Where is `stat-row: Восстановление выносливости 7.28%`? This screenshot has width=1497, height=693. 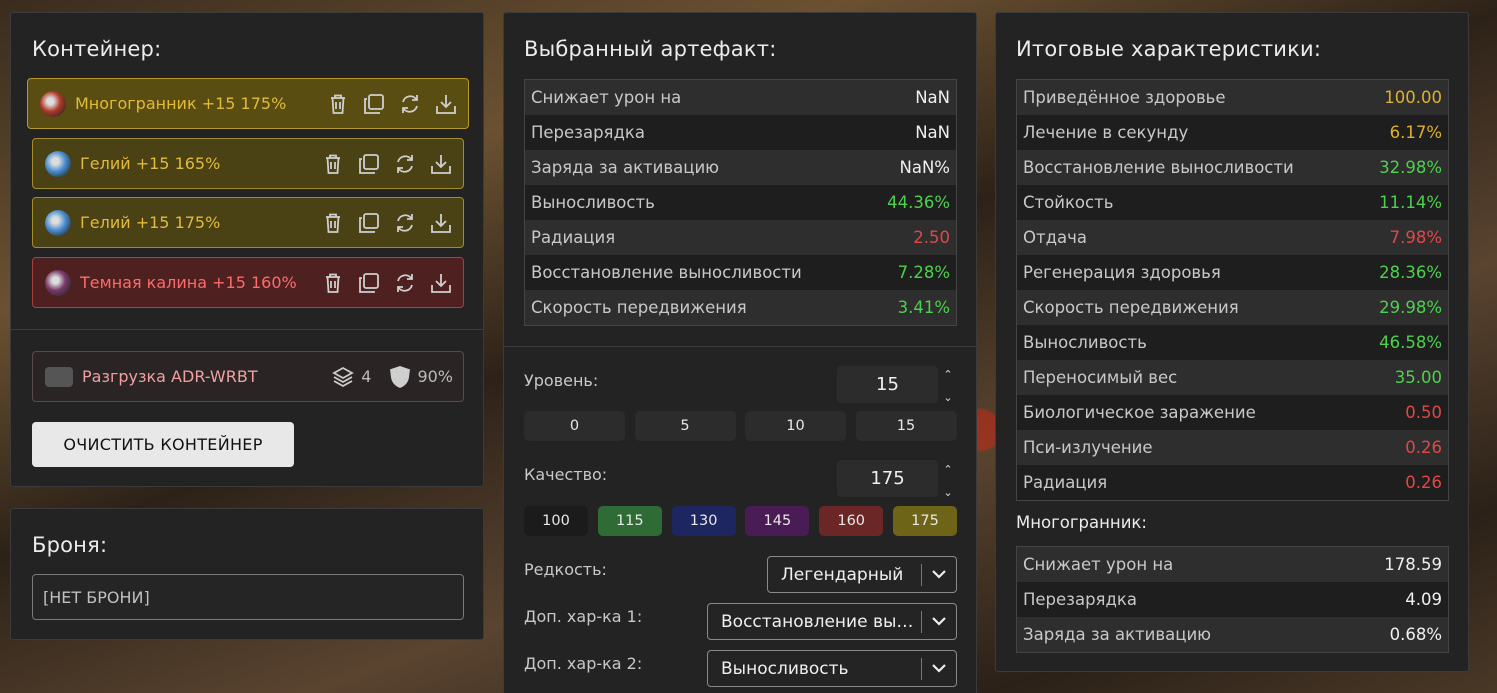 stat-row: Восстановление выносливости 7.28% is located at coordinates (740, 272).